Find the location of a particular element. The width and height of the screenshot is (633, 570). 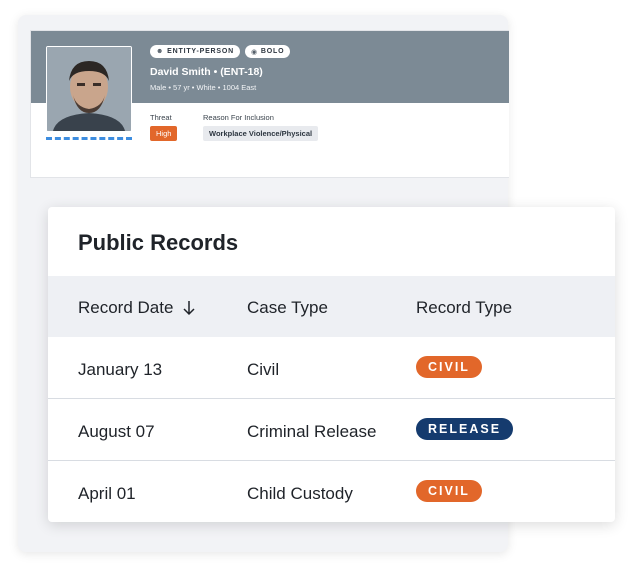

eye-icon: ◉ is located at coordinates (254, 52).